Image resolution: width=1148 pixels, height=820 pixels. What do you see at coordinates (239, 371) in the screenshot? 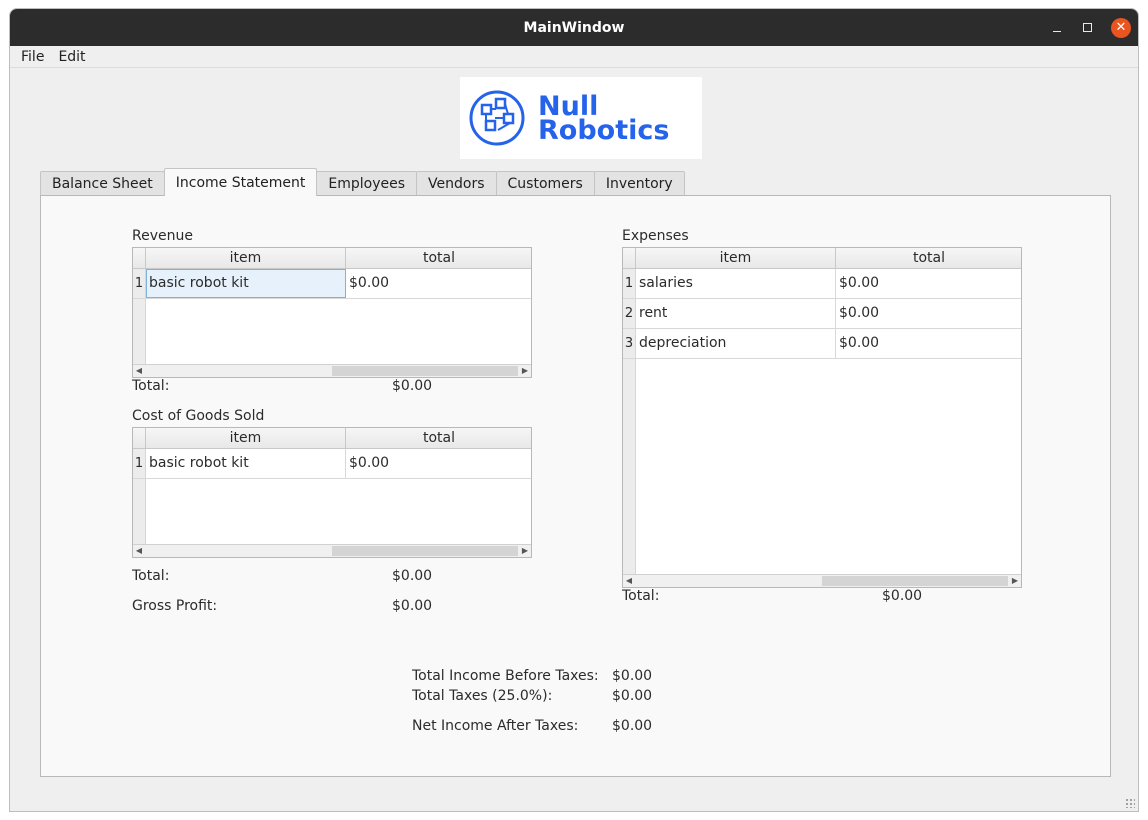
I see `scroll-track` at bounding box center [239, 371].